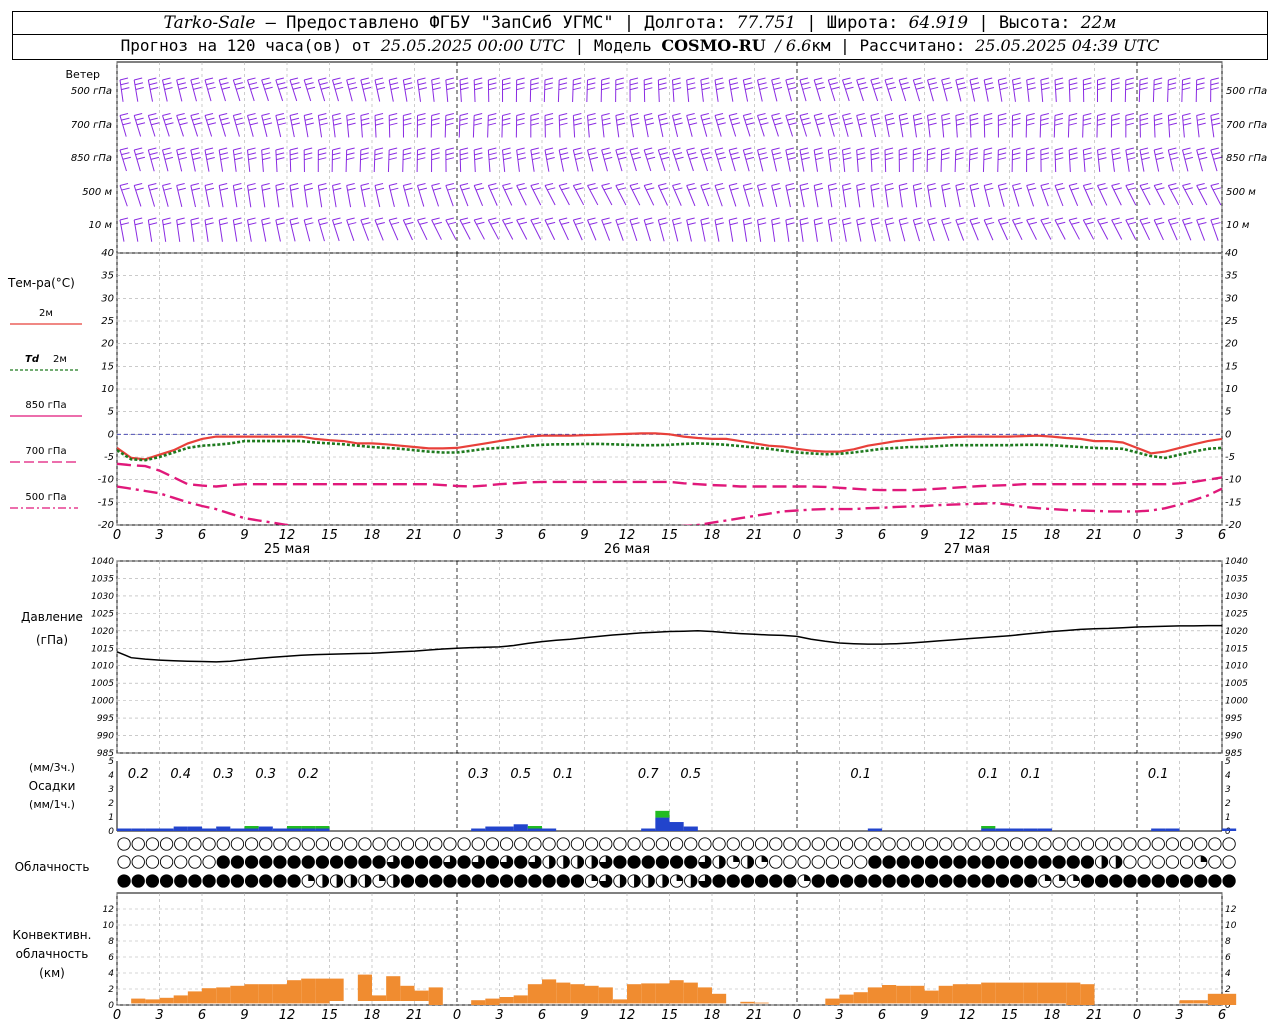 The width and height of the screenshot is (1280, 1024). What do you see at coordinates (988, 774) in the screenshot?
I see `precip-3h-sum: 0.1` at bounding box center [988, 774].